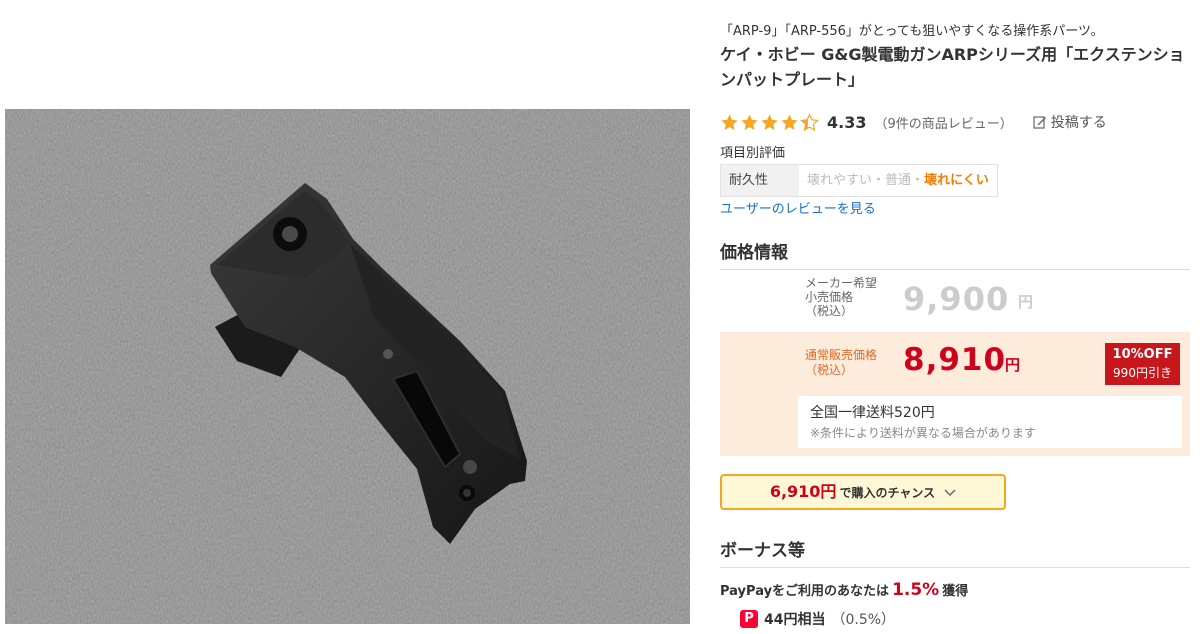  I want to click on rating-stars, so click(769, 122).